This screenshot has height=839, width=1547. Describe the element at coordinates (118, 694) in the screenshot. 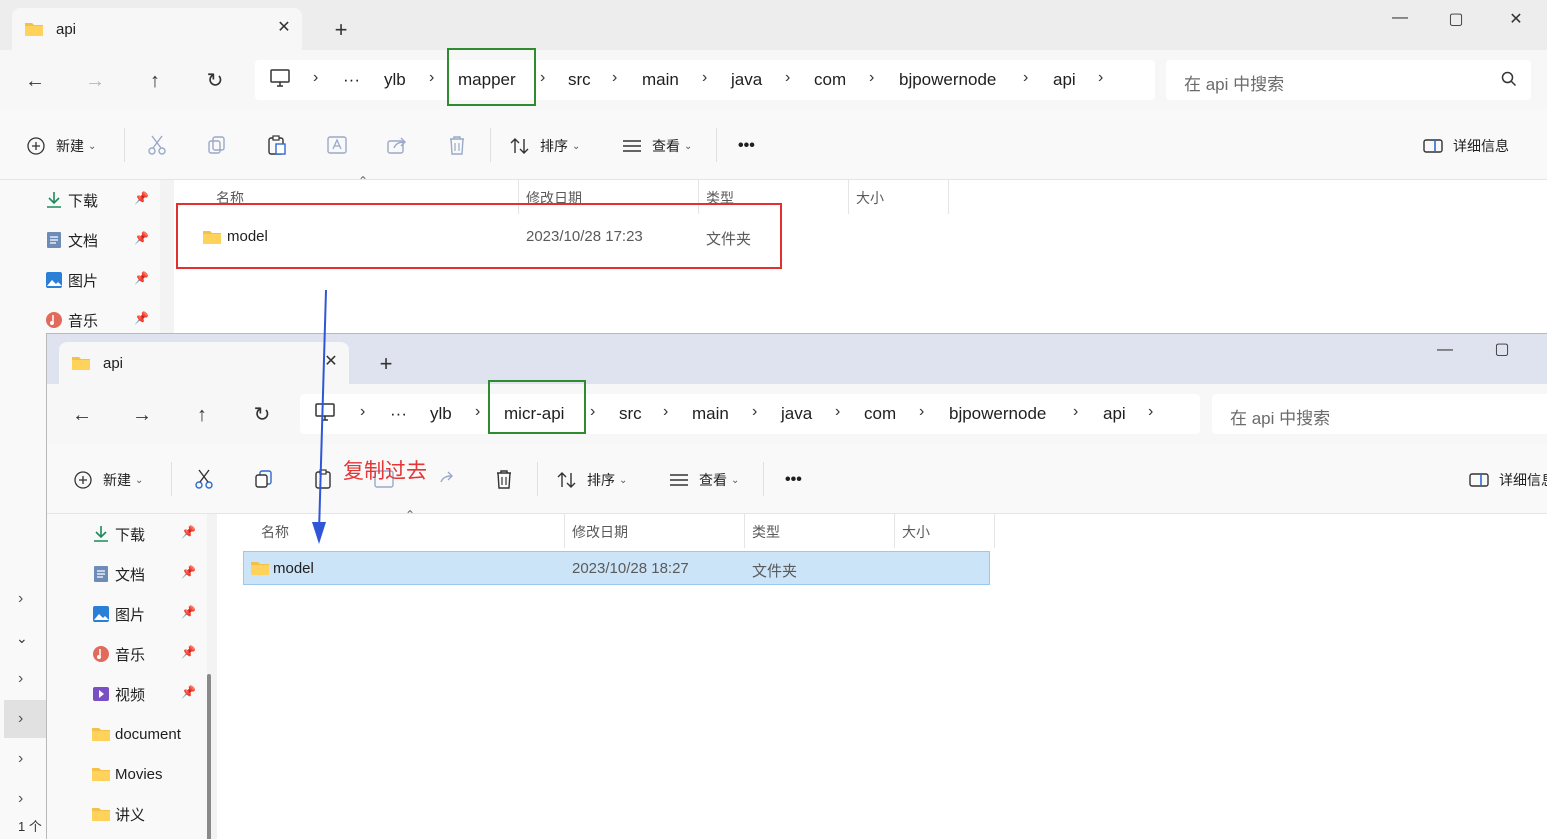

I see `sidebar-item-videos: 视频` at that location.